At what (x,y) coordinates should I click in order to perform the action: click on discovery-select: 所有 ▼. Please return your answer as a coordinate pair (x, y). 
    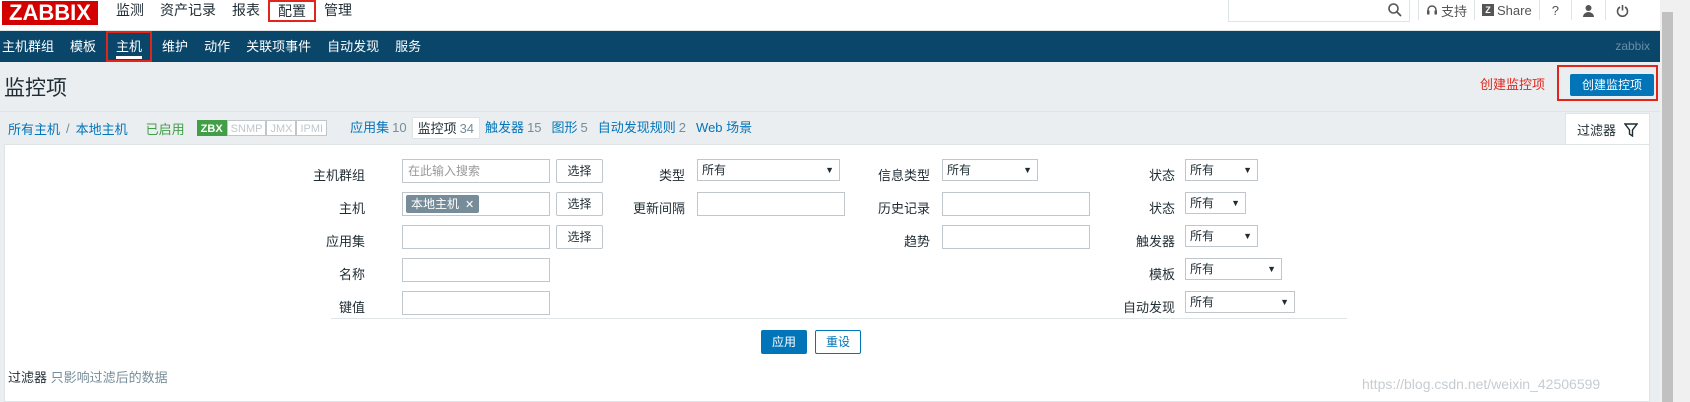
    Looking at the image, I should click on (1240, 302).